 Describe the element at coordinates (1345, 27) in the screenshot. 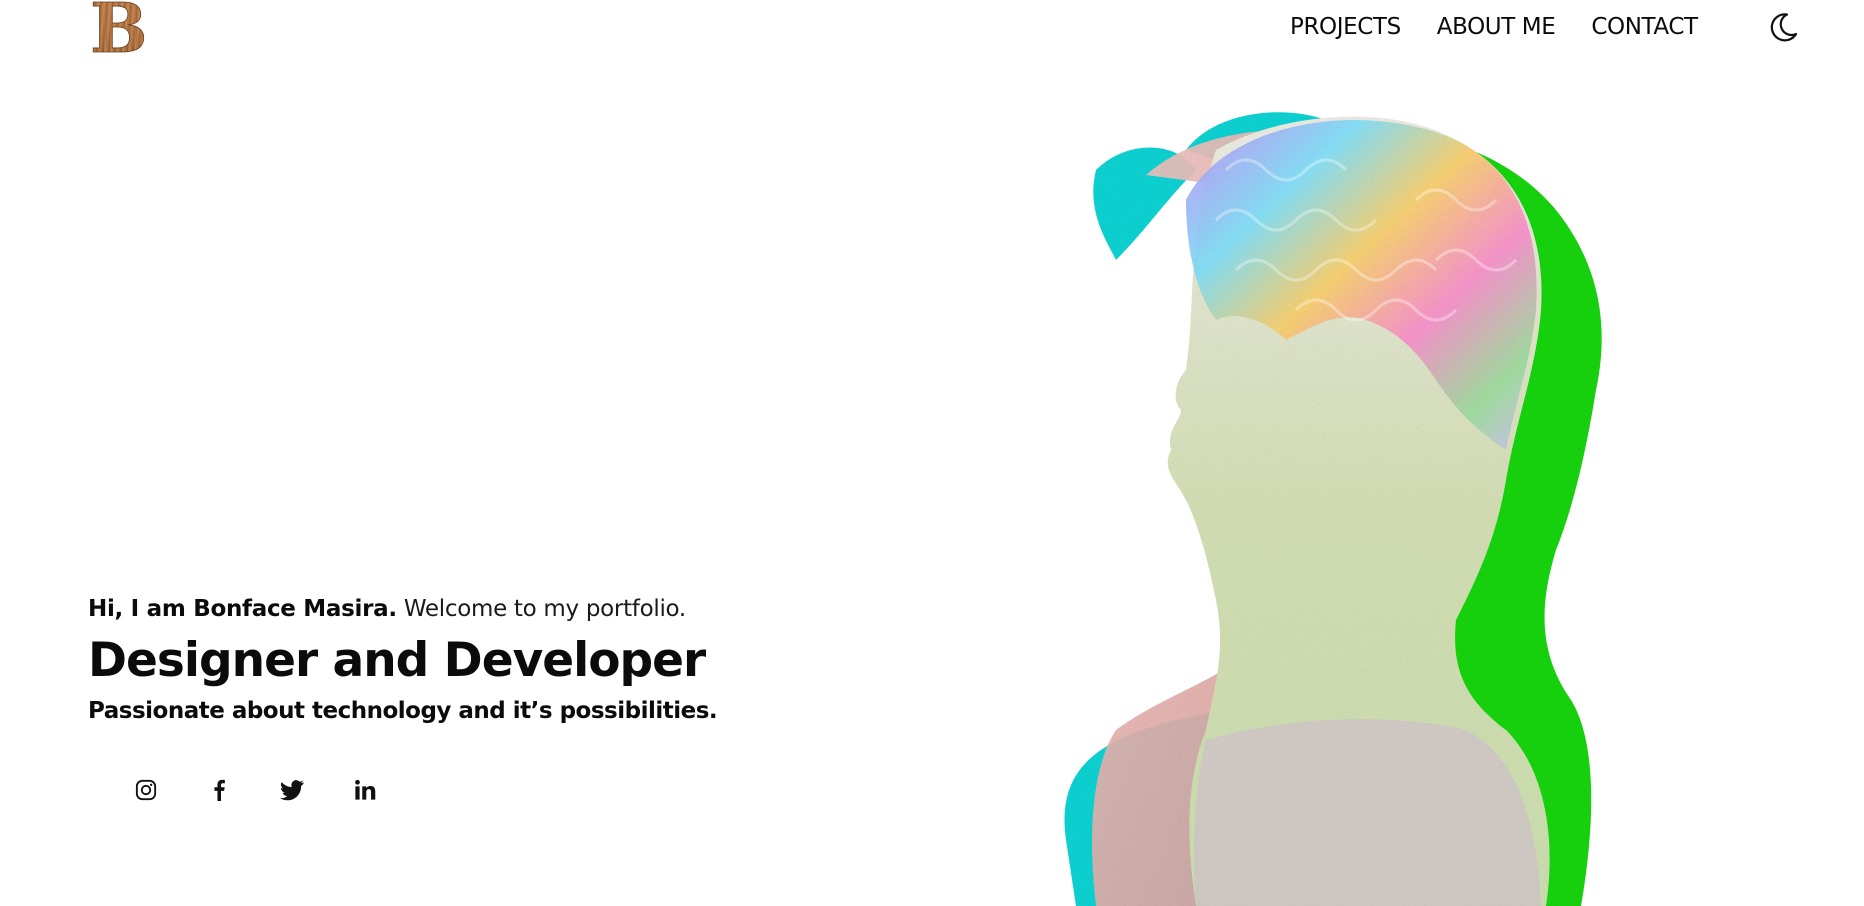

I see `nav-projects: PROJECTS` at that location.